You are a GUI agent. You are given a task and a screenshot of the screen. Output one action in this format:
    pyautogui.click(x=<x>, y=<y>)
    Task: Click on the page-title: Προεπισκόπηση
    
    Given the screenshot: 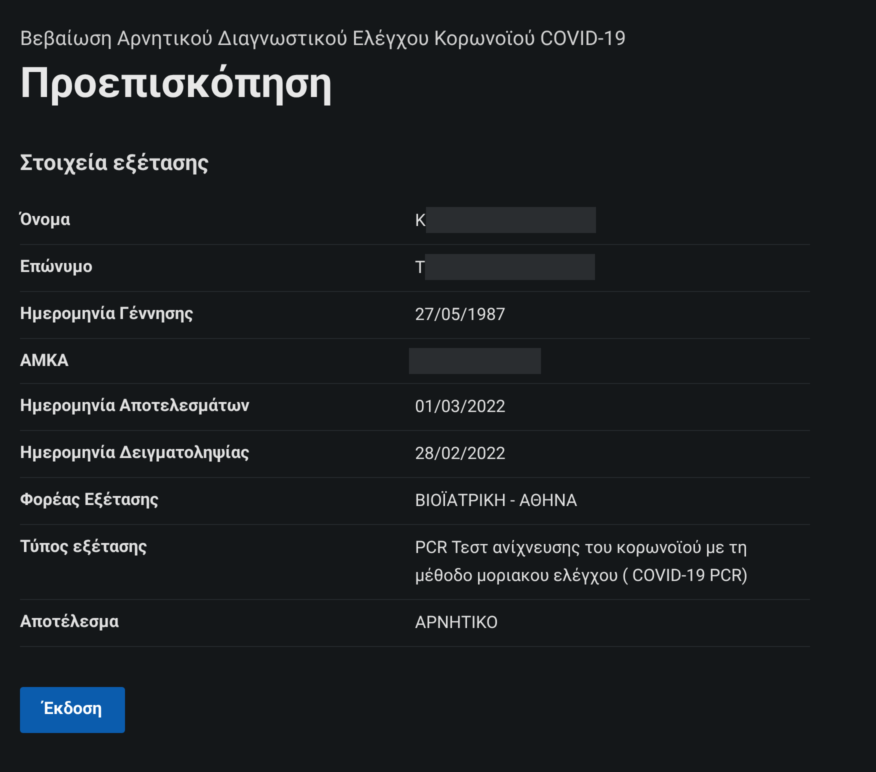 What is the action you would take?
    pyautogui.click(x=177, y=84)
    